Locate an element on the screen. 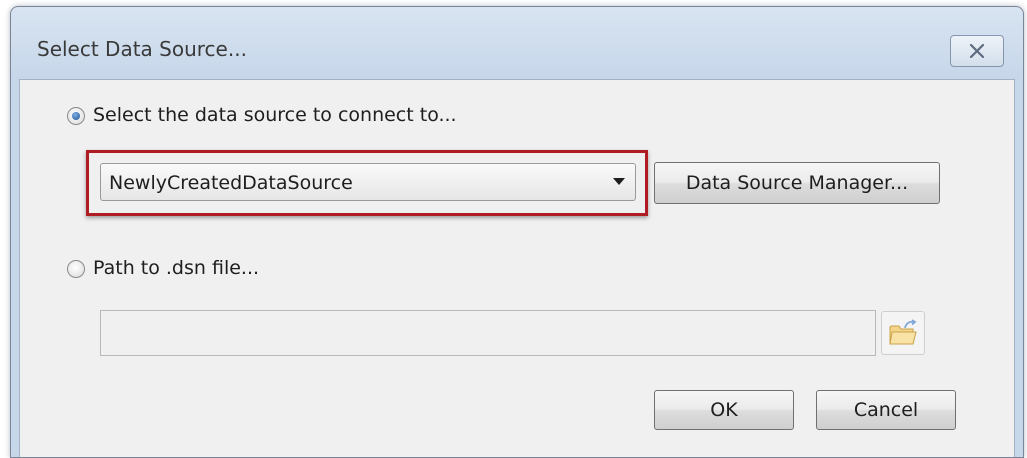 Image resolution: width=1027 pixels, height=458 pixels. folder-icon is located at coordinates (903, 332).